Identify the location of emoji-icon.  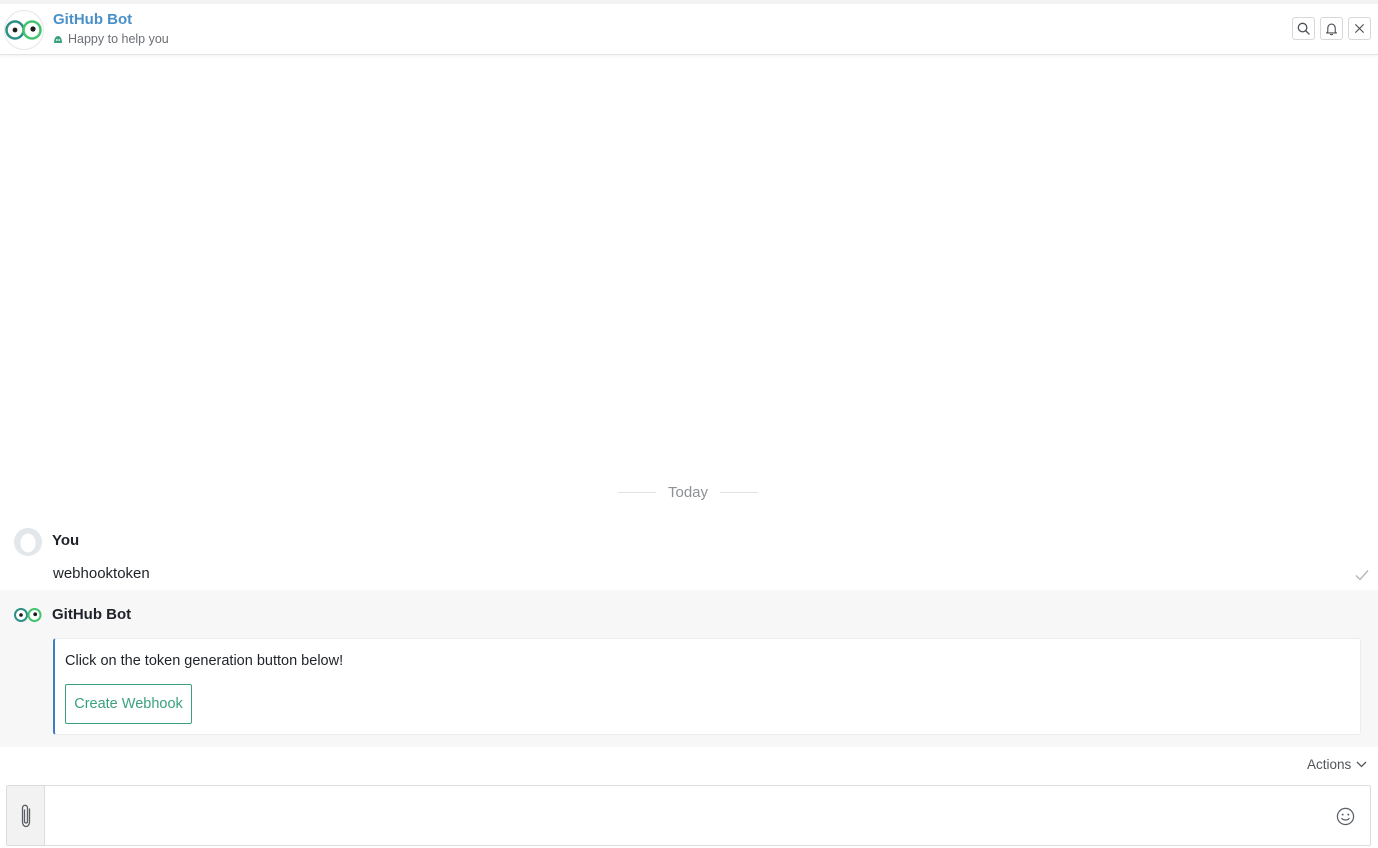
(1345, 816).